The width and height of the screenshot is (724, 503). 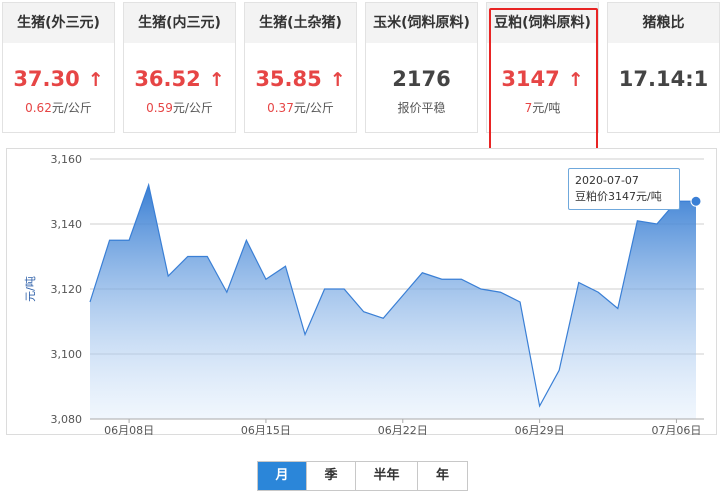 What do you see at coordinates (607, 180) in the screenshot?
I see `tooltip-date: 2020-07-07` at bounding box center [607, 180].